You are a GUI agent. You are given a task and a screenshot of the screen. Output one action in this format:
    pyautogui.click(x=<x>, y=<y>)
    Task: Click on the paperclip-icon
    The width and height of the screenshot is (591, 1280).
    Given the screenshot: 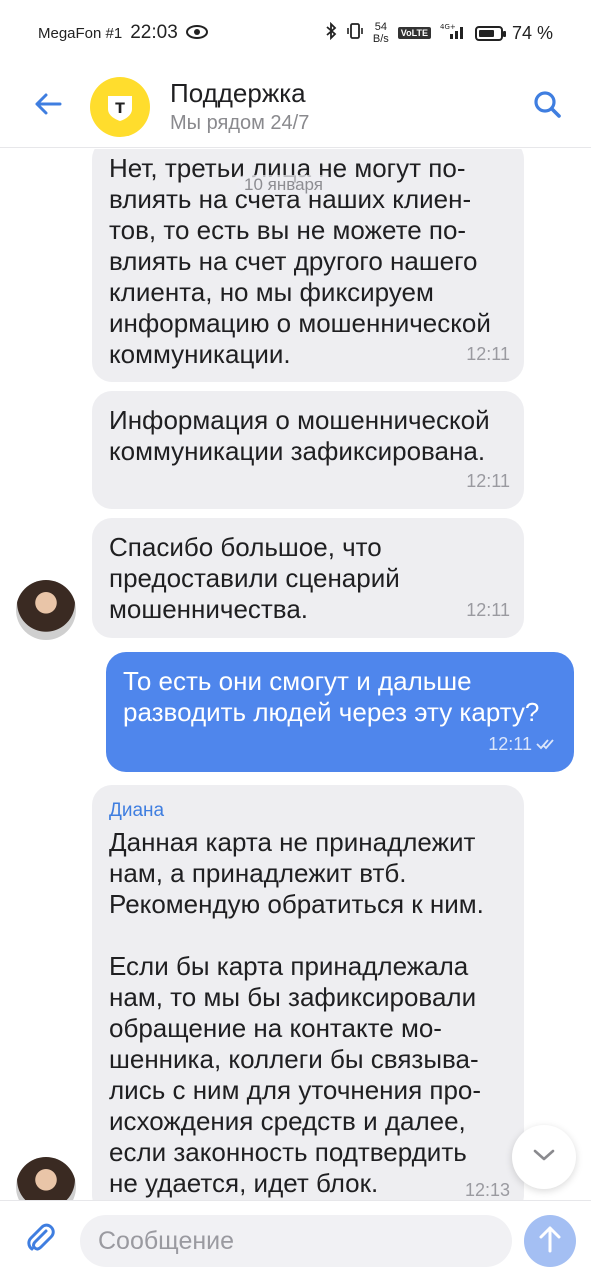 What is the action you would take?
    pyautogui.click(x=41, y=1240)
    